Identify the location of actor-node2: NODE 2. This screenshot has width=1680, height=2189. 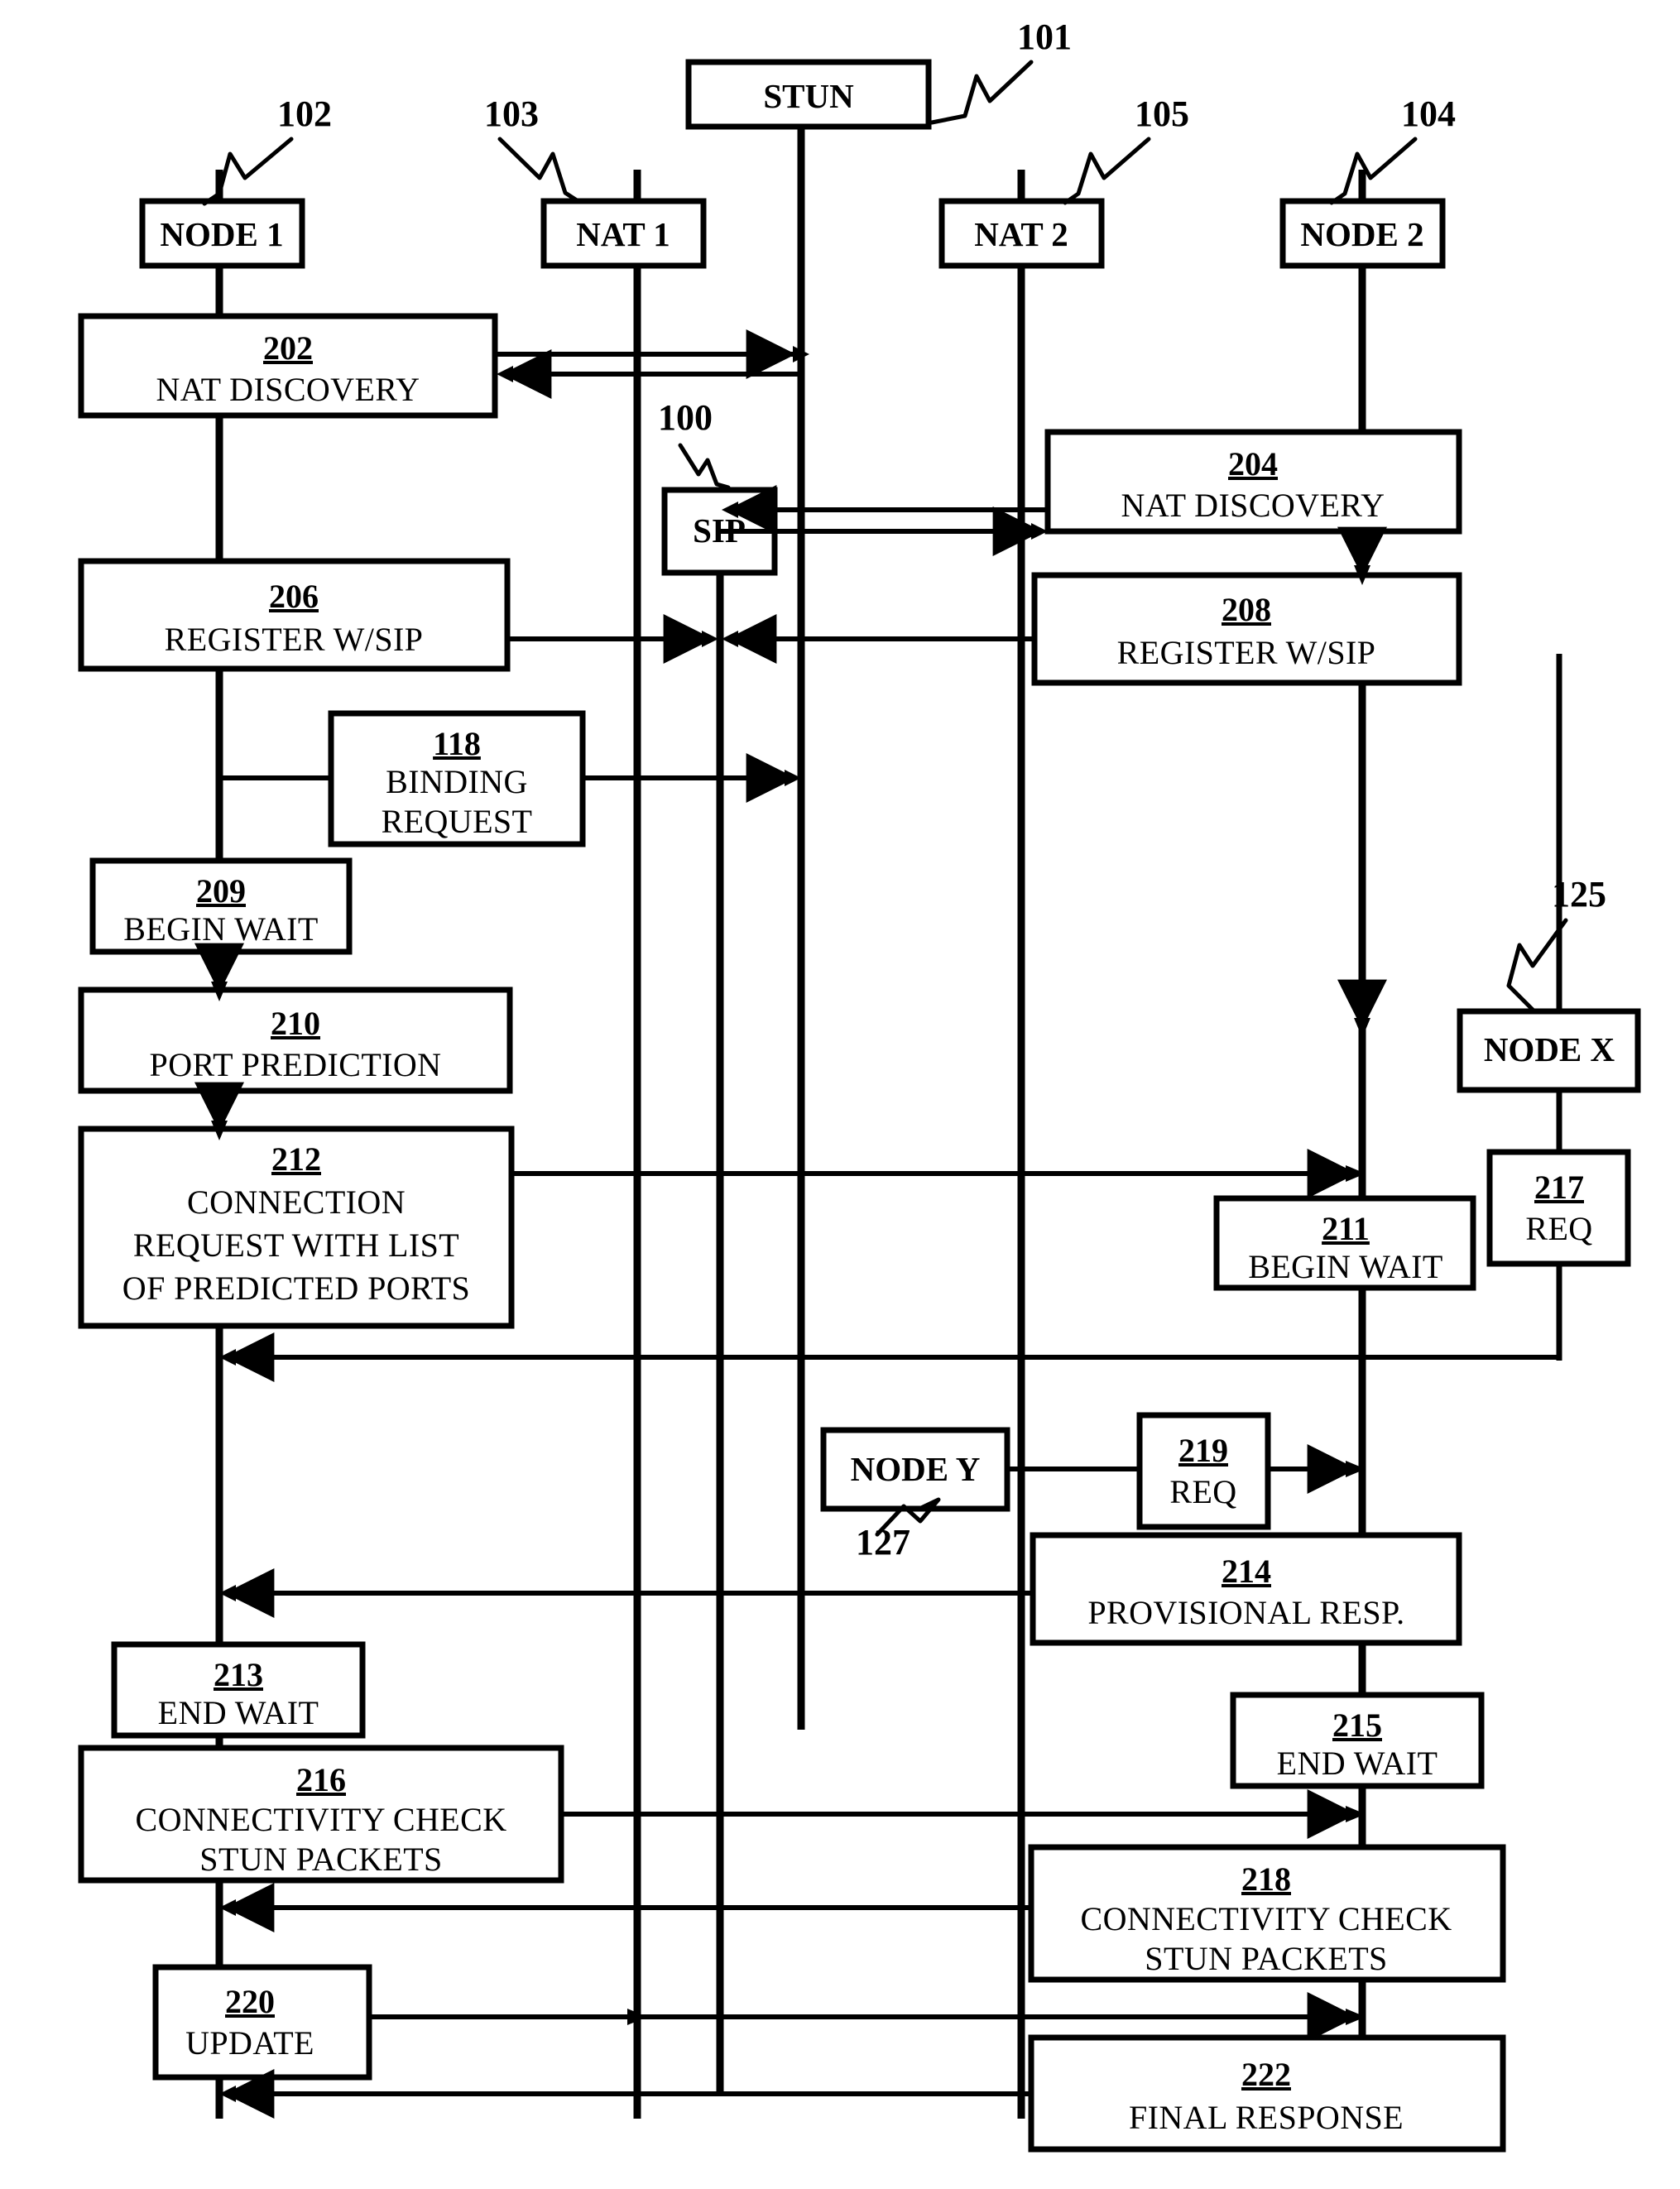
(1362, 233).